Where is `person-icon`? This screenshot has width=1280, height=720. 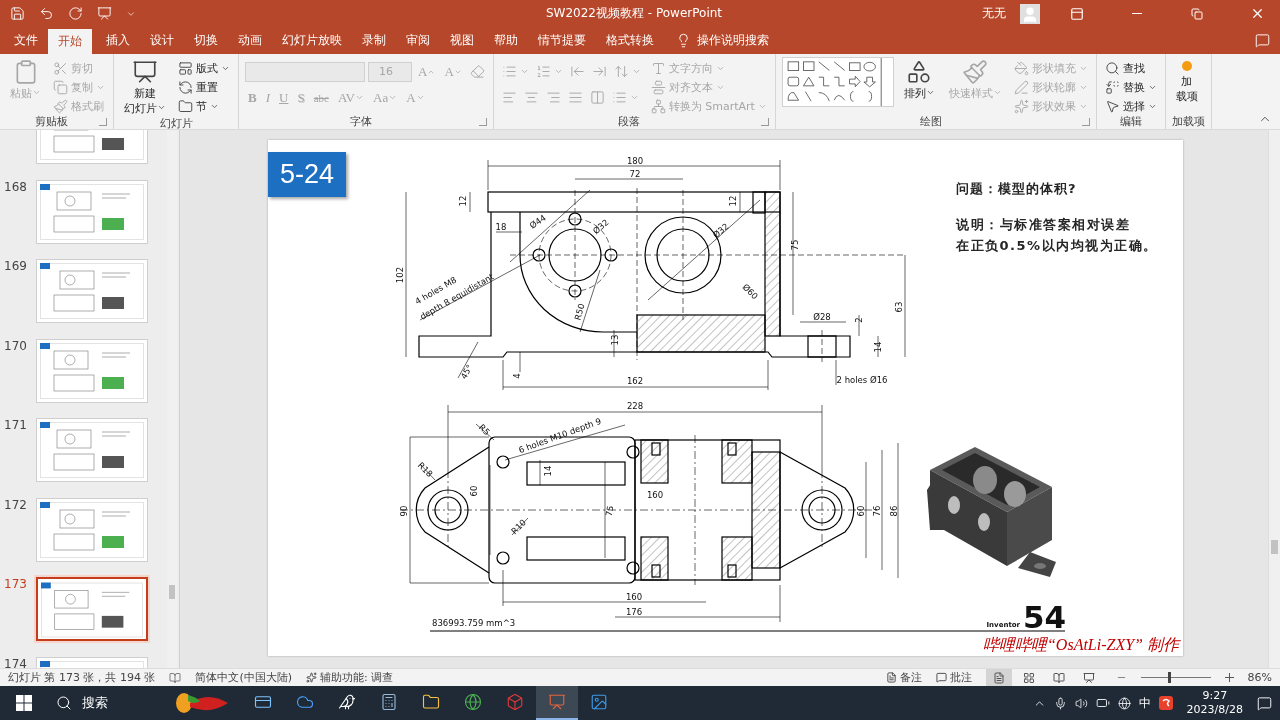 person-icon is located at coordinates (1030, 14).